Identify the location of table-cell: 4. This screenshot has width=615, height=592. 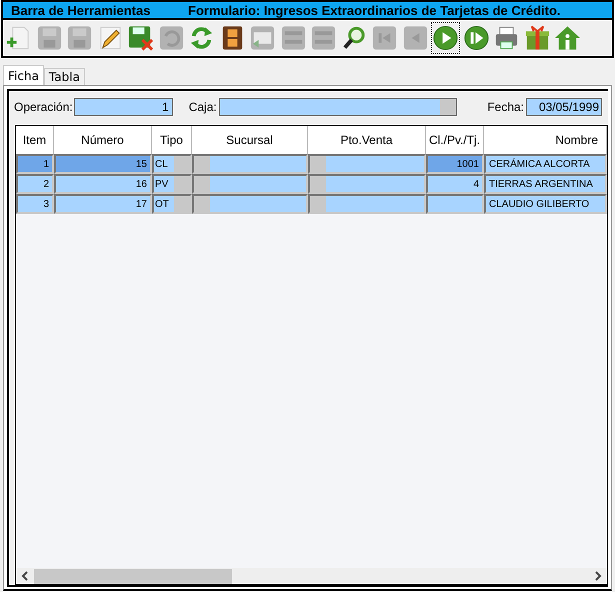
(455, 184).